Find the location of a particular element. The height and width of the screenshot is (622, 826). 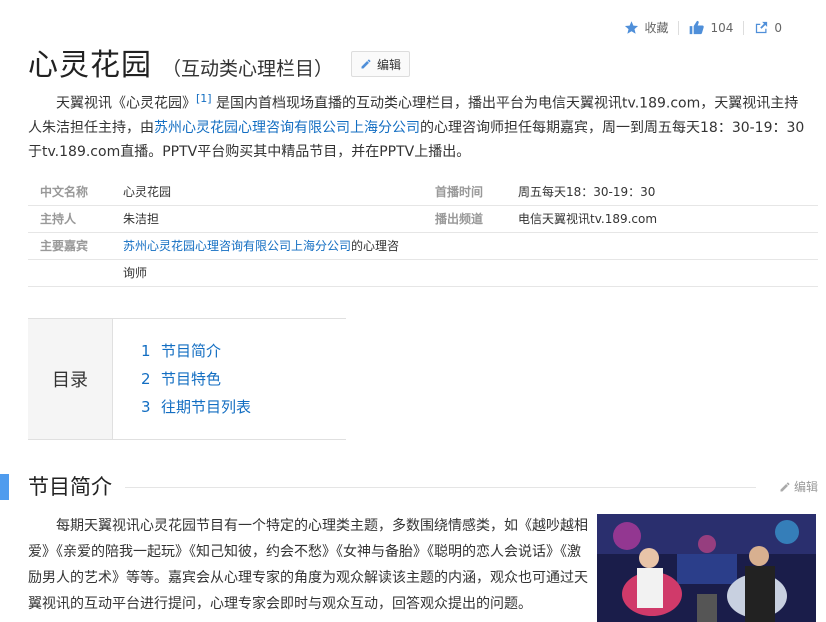

share-icon is located at coordinates (762, 27).